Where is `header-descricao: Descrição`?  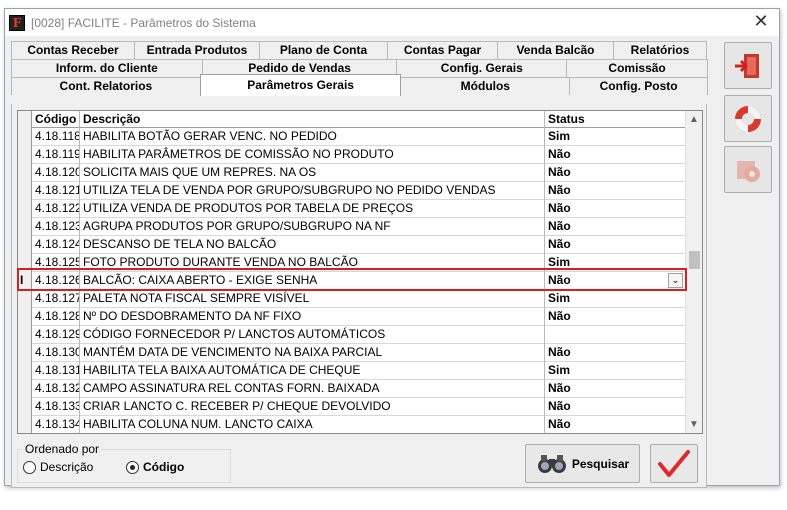
header-descricao: Descrição is located at coordinates (312, 119).